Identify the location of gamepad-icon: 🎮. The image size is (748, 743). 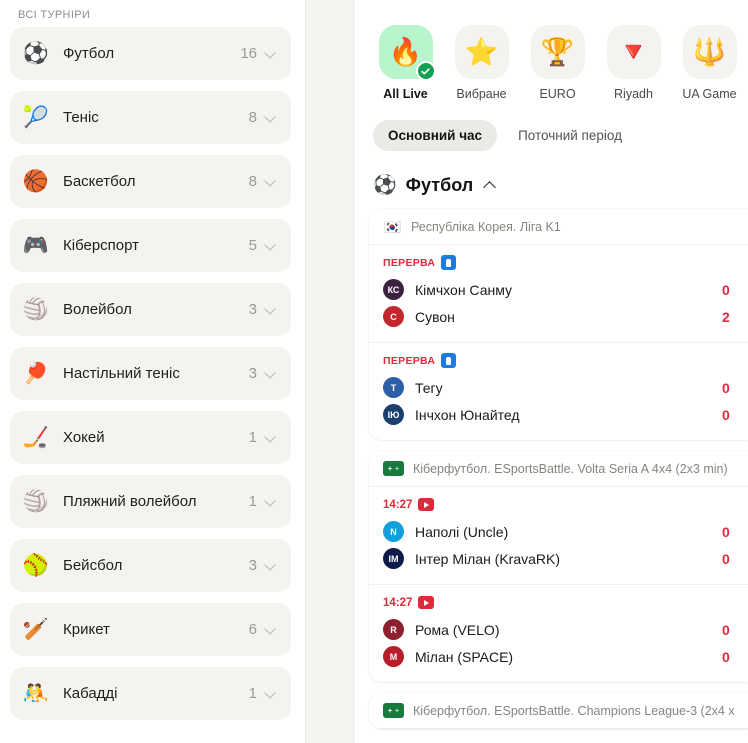
(36, 245).